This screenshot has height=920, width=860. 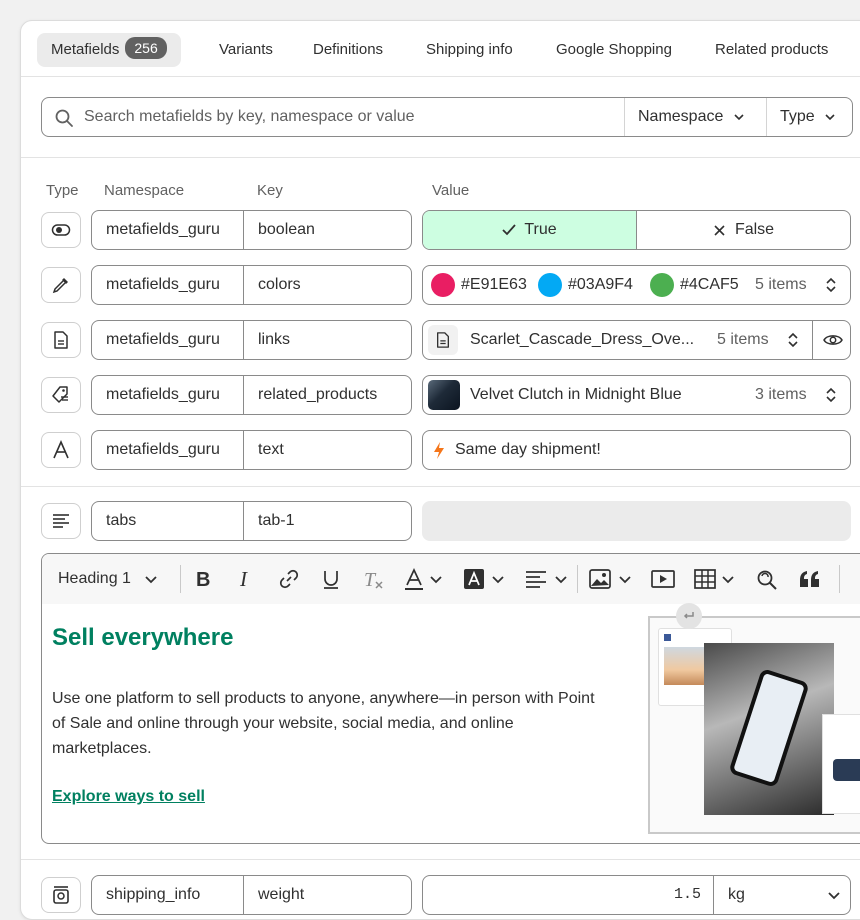 What do you see at coordinates (771, 50) in the screenshot?
I see `tab-related-products: Related products` at bounding box center [771, 50].